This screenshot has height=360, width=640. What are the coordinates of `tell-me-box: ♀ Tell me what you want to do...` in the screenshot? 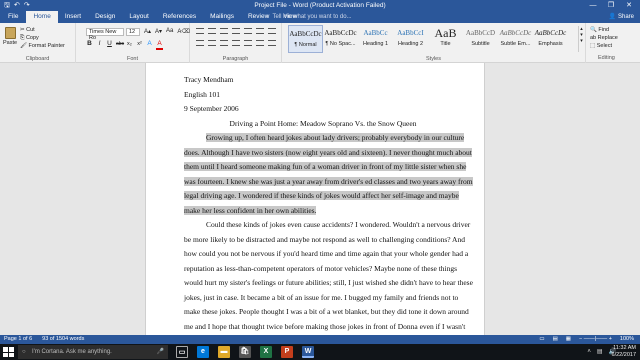 It's located at (308, 17).